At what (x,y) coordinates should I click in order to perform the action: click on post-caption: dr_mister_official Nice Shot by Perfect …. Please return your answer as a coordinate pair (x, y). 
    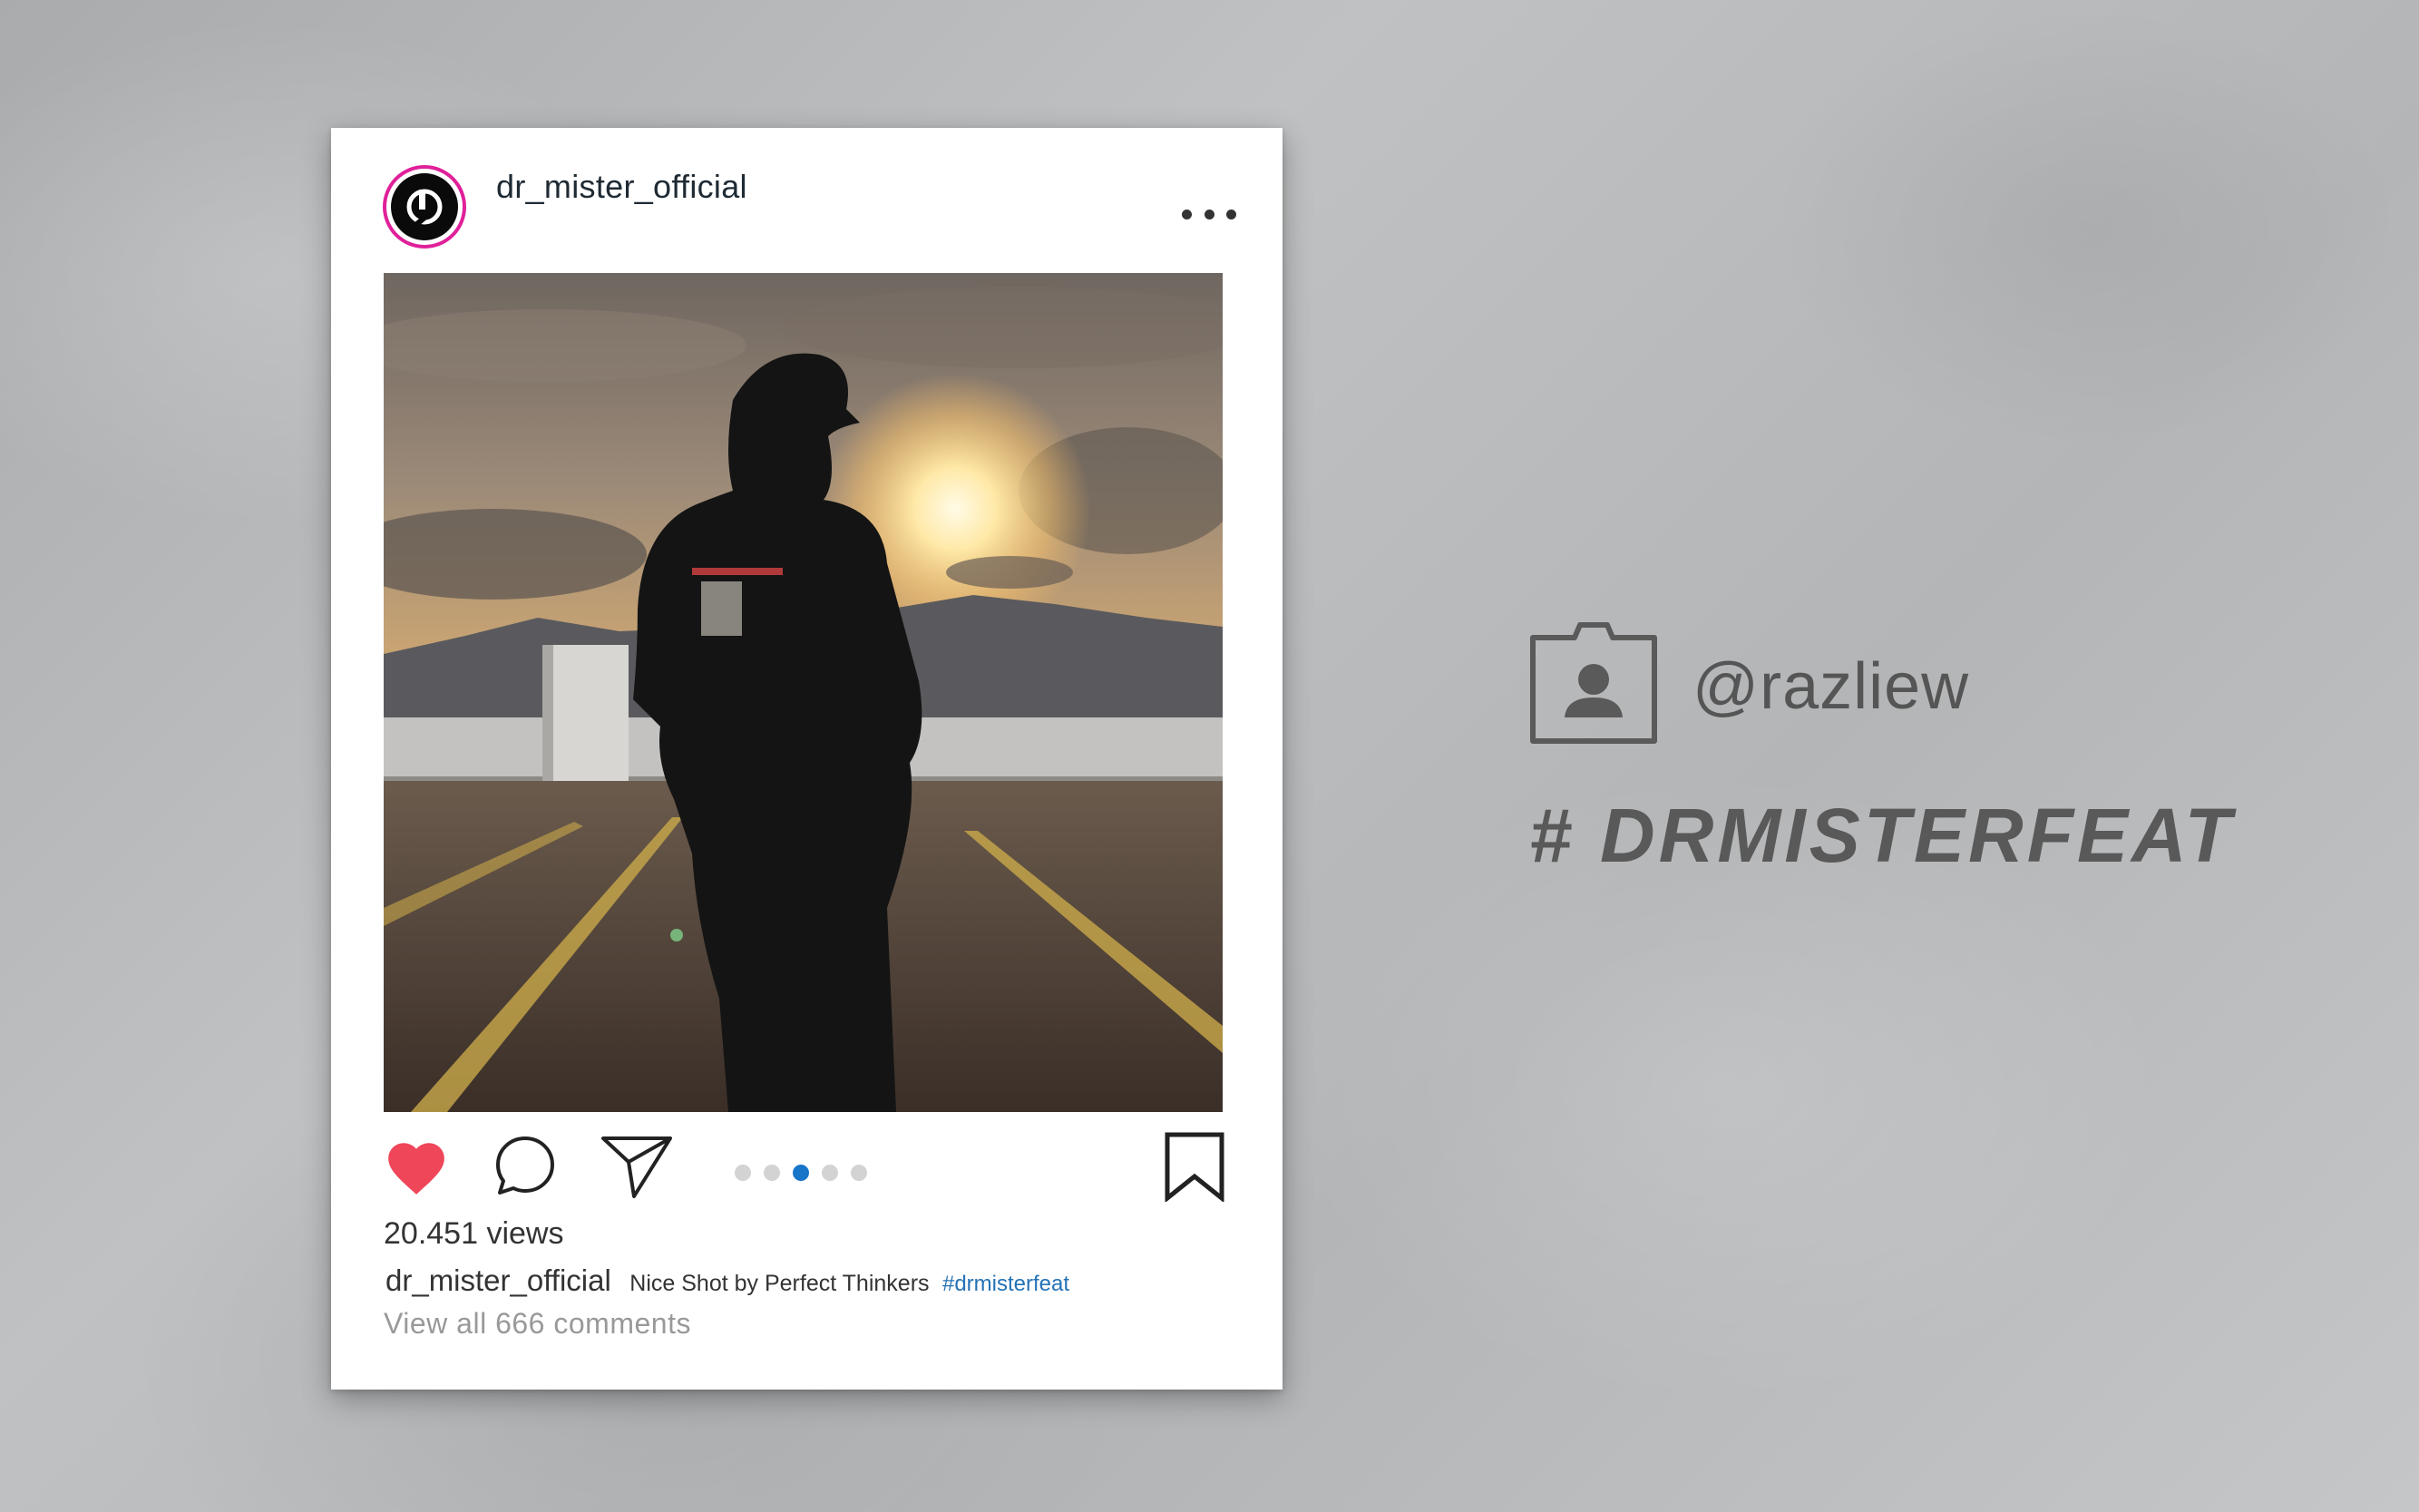
    Looking at the image, I should click on (727, 1280).